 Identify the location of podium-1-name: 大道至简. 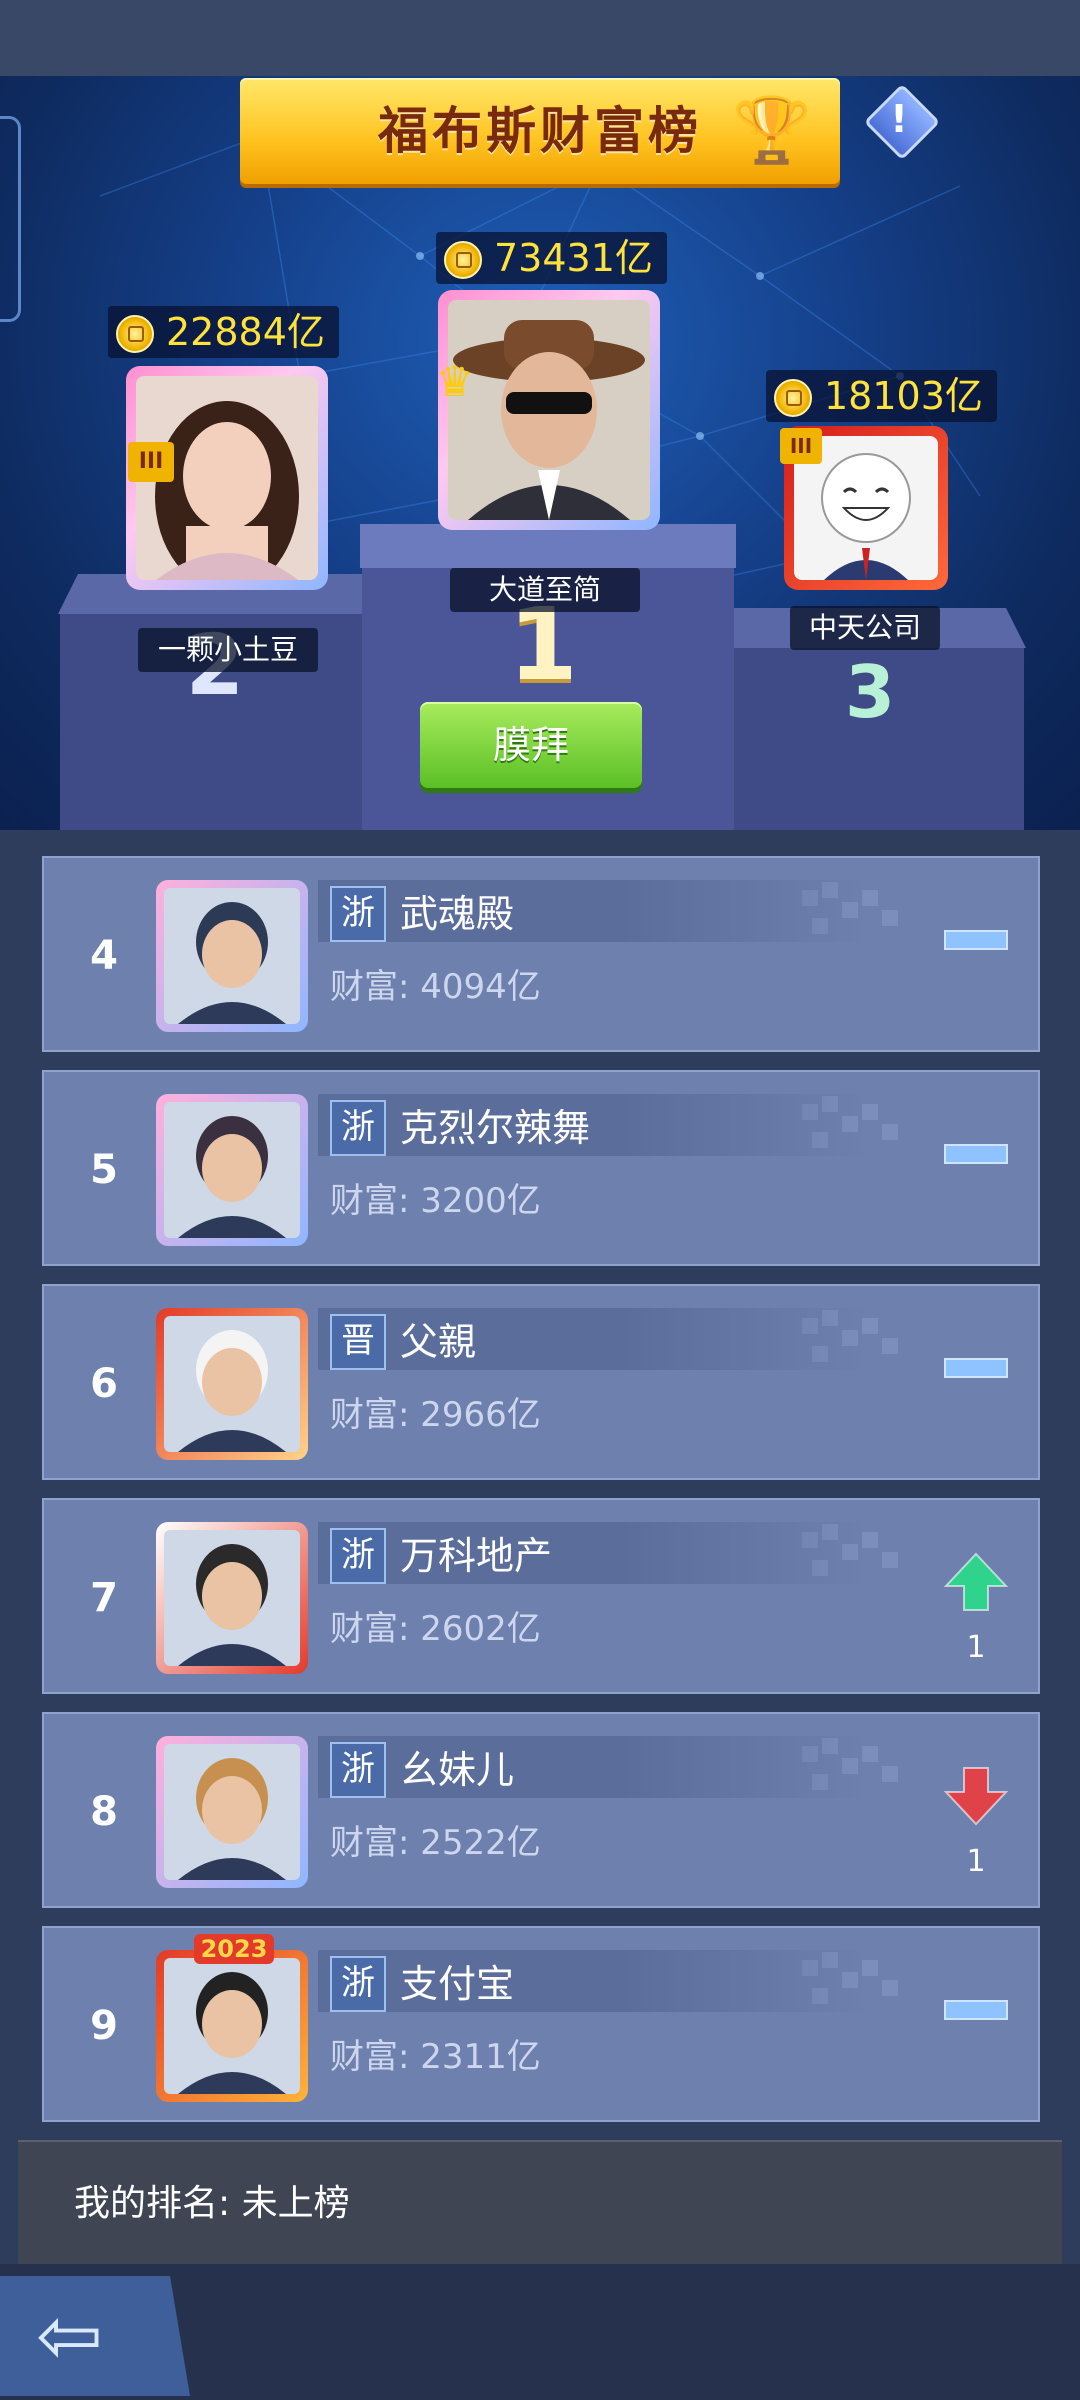
(545, 590).